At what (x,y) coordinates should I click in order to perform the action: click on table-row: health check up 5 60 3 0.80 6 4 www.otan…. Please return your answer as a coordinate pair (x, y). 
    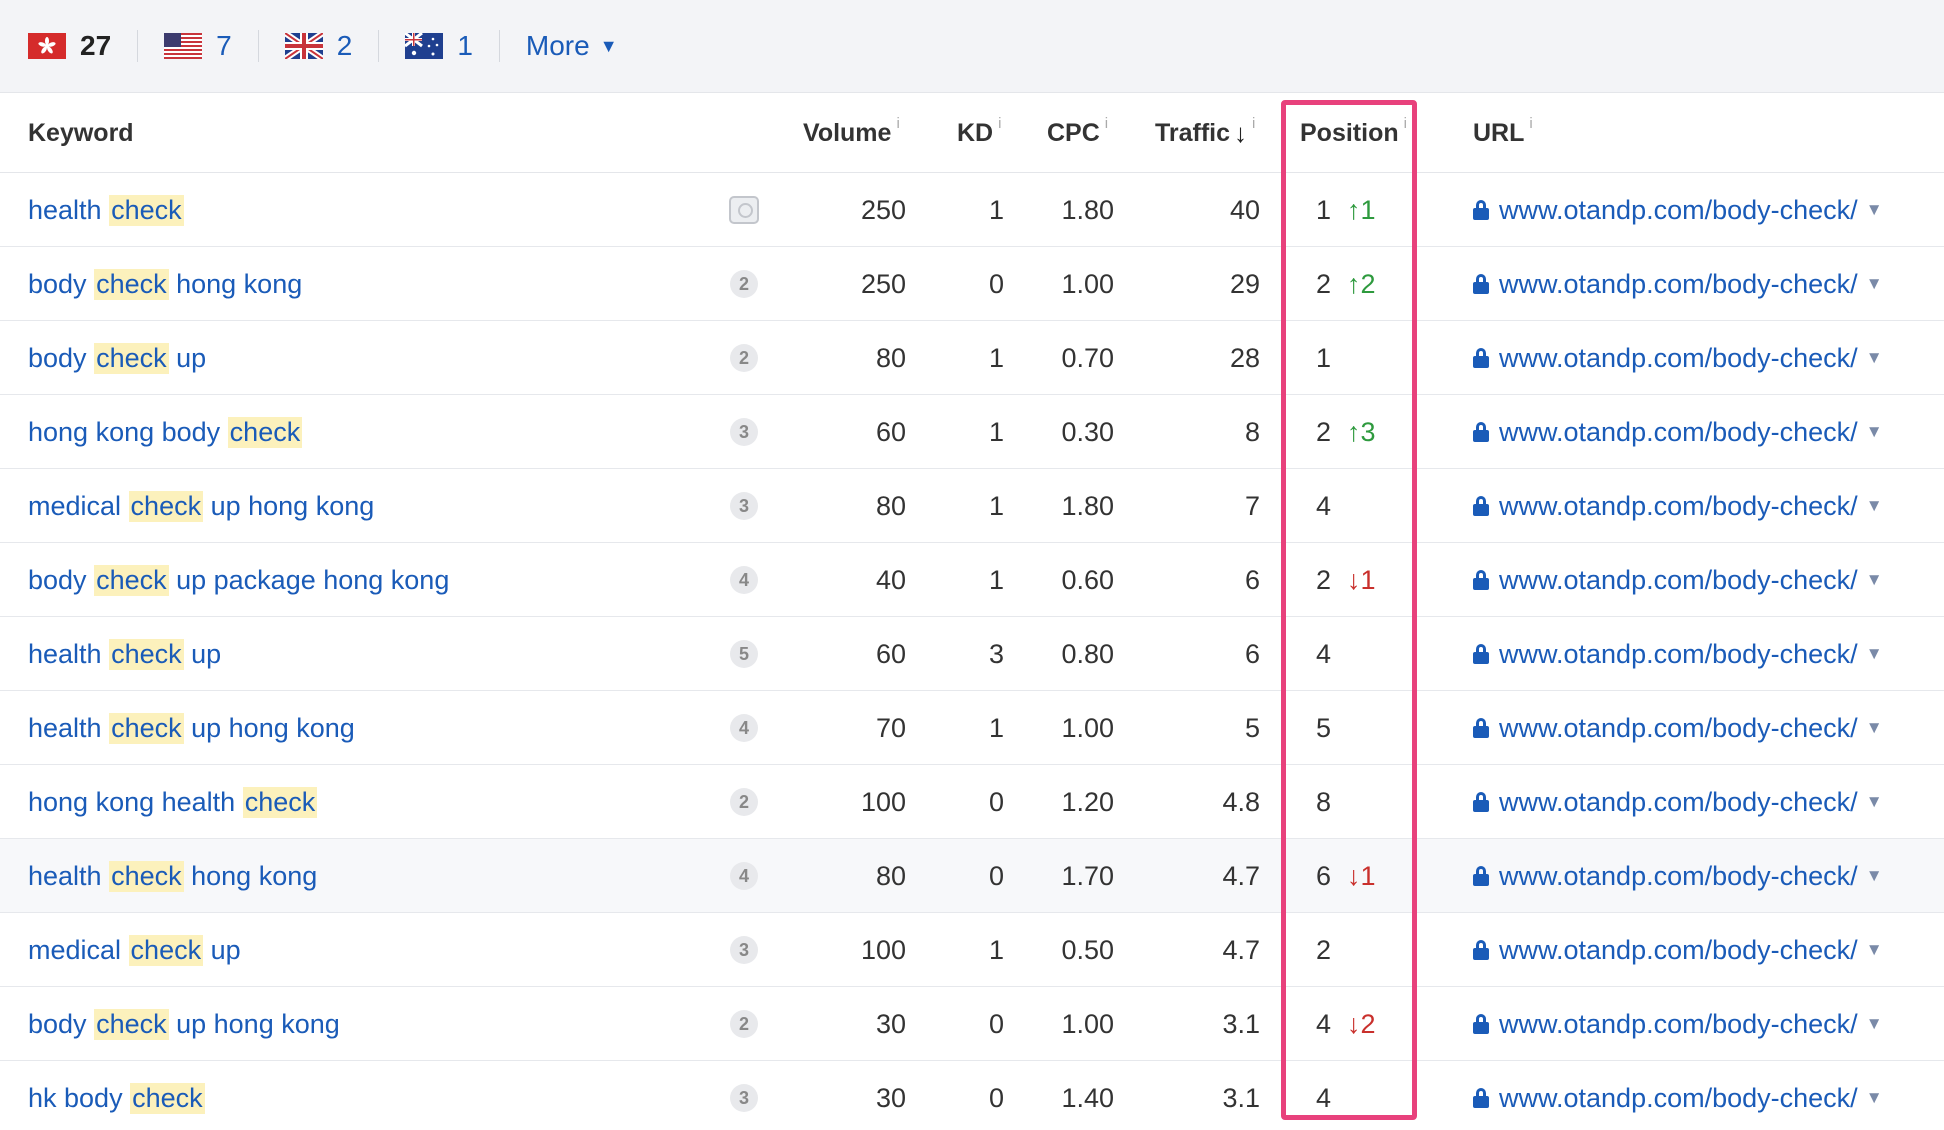
    Looking at the image, I should click on (972, 654).